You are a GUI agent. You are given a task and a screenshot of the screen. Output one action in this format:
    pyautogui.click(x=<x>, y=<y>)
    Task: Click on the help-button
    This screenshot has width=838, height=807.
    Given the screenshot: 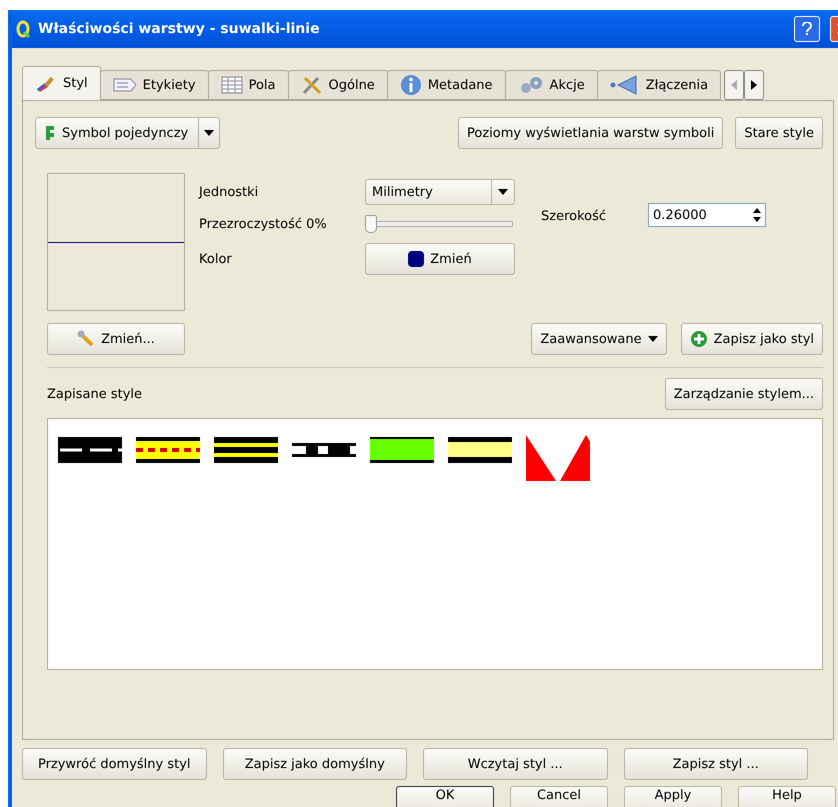 What is the action you would take?
    pyautogui.click(x=807, y=29)
    